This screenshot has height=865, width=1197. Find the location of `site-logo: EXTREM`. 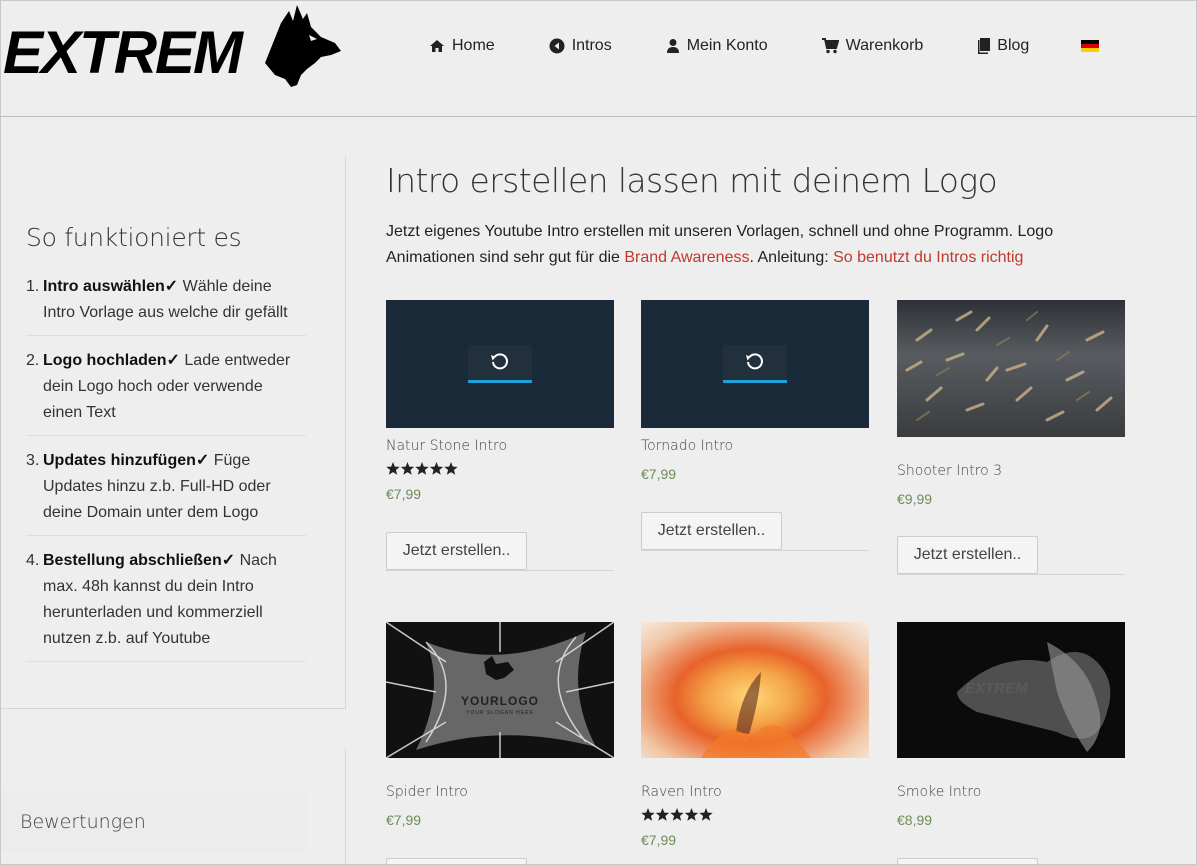

site-logo: EXTREM is located at coordinates (173, 48).